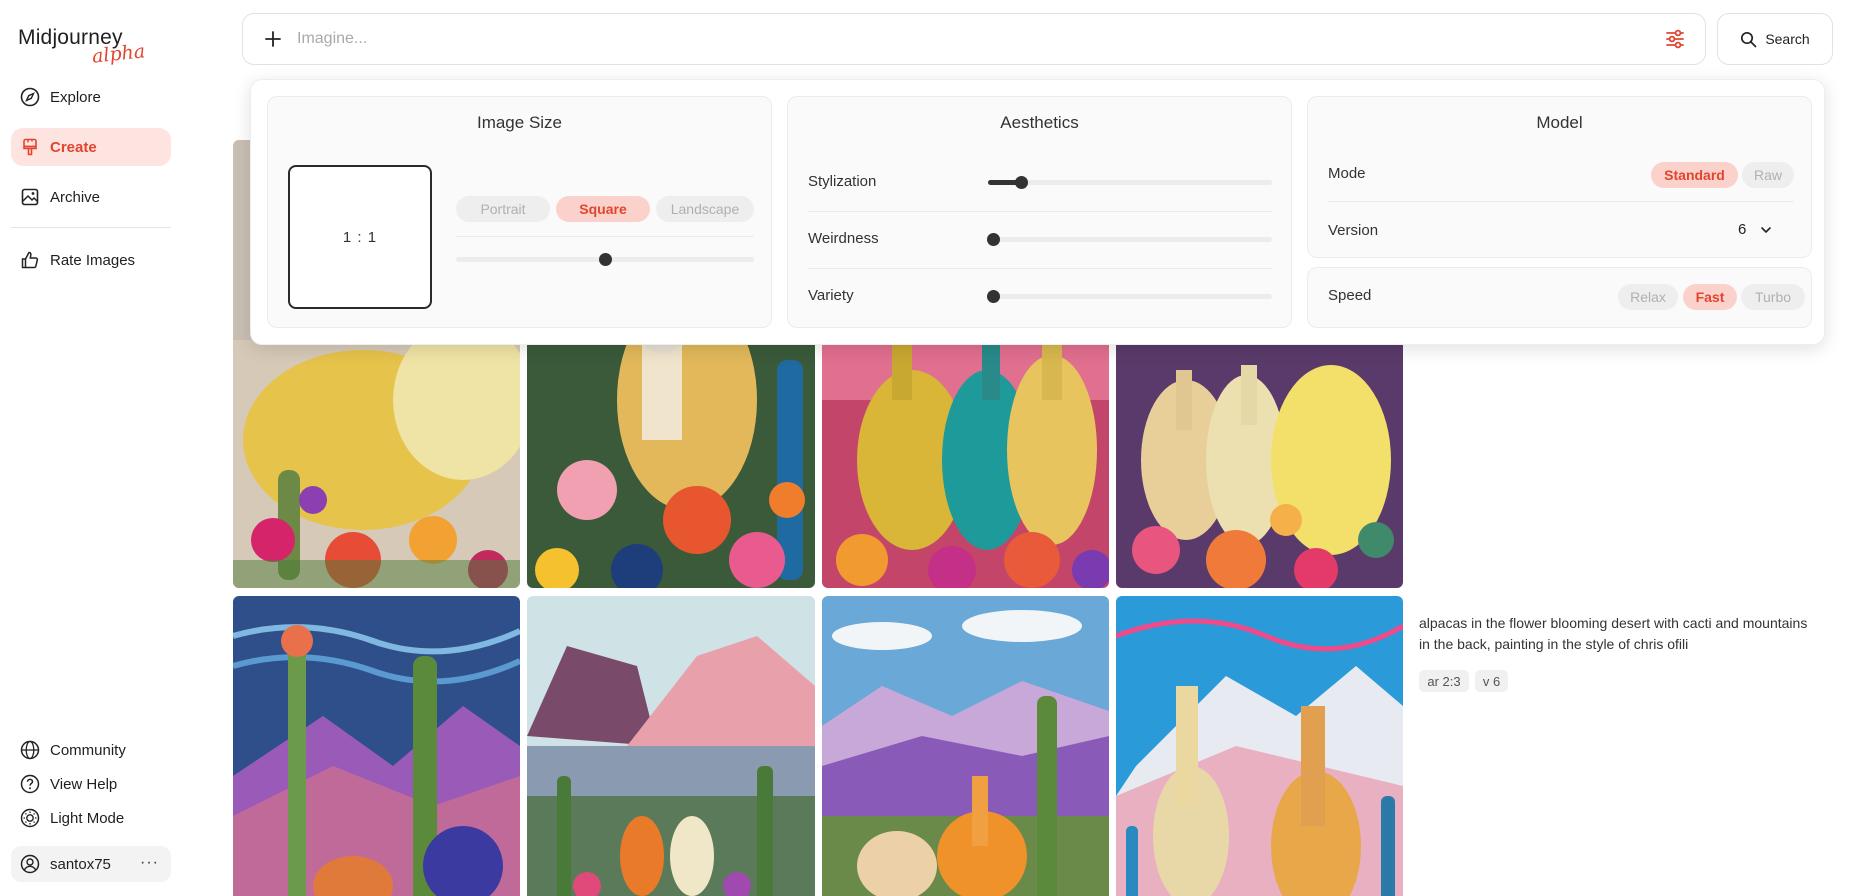  What do you see at coordinates (1787, 39) in the screenshot?
I see `search-label: Search` at bounding box center [1787, 39].